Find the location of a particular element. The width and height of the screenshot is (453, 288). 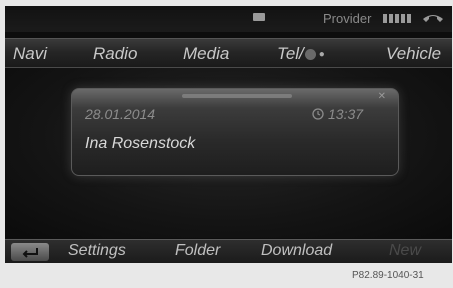

back-button is located at coordinates (30, 252).